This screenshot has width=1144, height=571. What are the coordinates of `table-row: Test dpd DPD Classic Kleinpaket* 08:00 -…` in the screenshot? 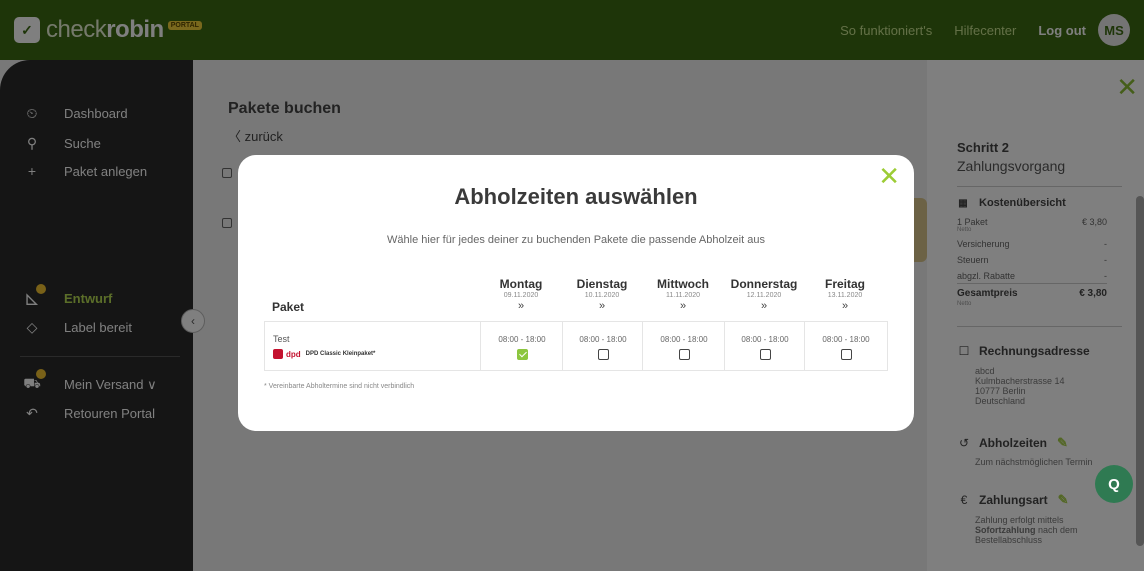 It's located at (576, 346).